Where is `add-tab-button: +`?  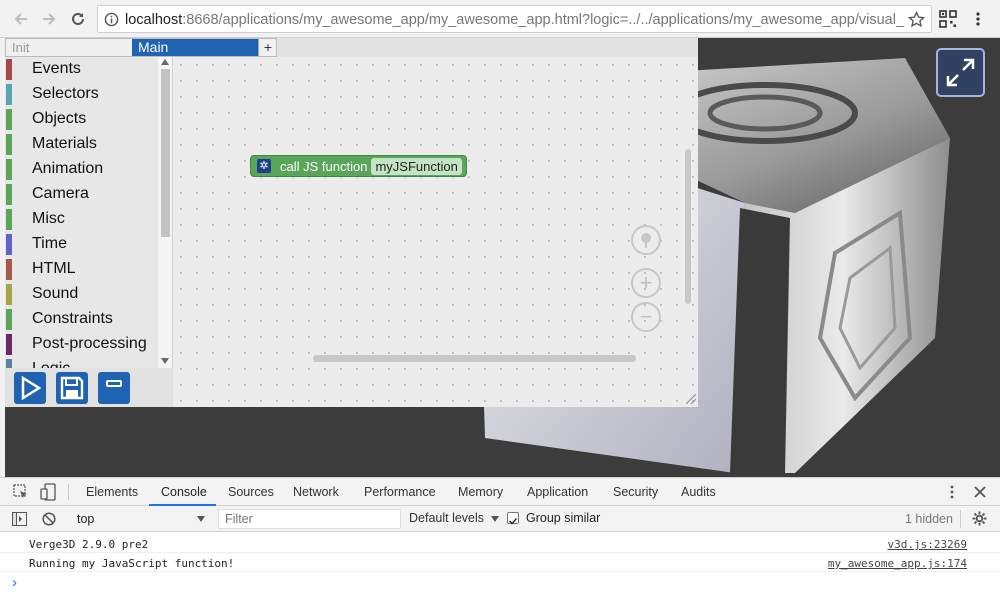 add-tab-button: + is located at coordinates (267, 47).